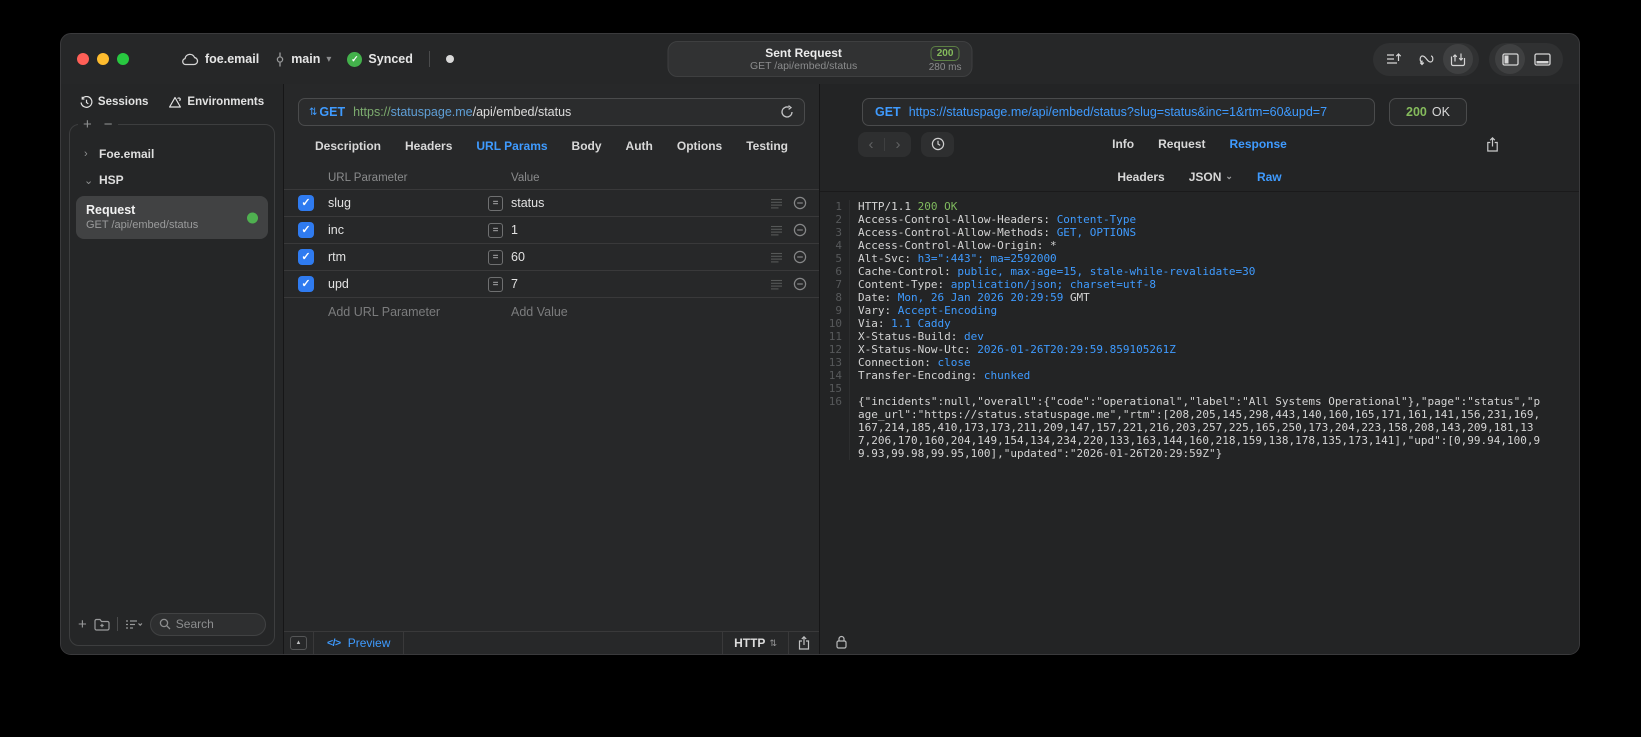  Describe the element at coordinates (1181, 245) in the screenshot. I see `response-line: 4 Access-Control-Allow-Origin: *` at that location.